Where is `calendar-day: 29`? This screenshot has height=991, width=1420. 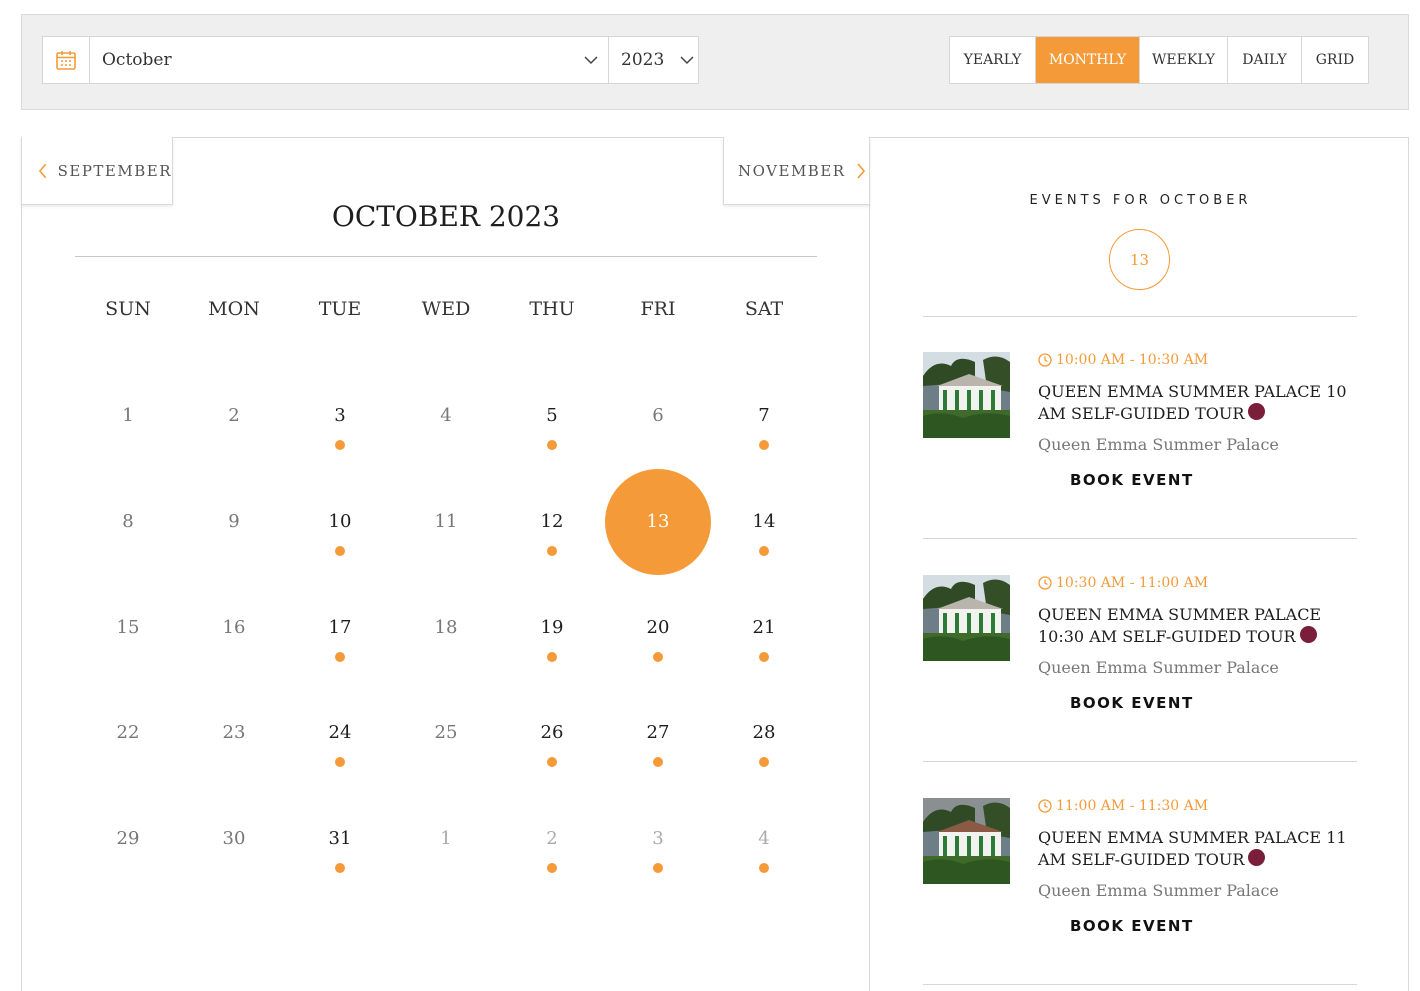
calendar-day: 29 is located at coordinates (128, 839).